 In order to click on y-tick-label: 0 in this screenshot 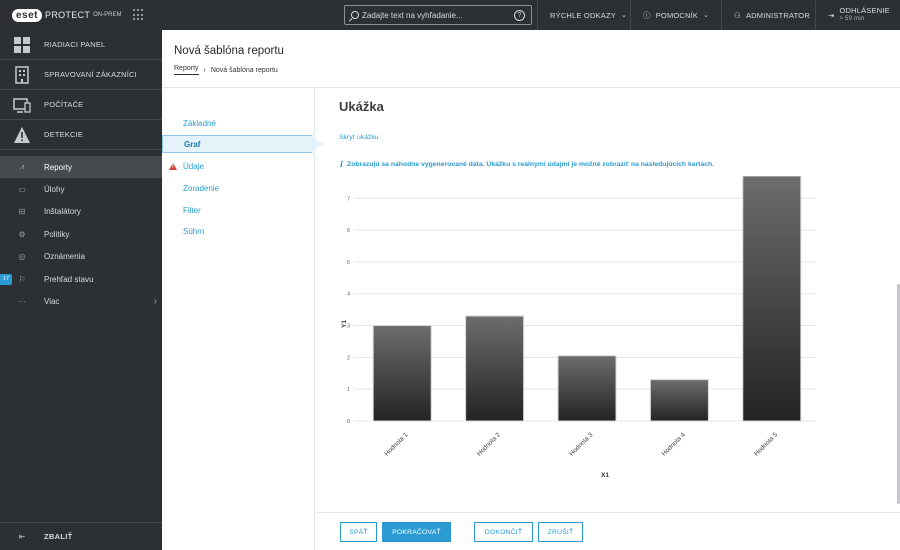, I will do `click(348, 422)`.